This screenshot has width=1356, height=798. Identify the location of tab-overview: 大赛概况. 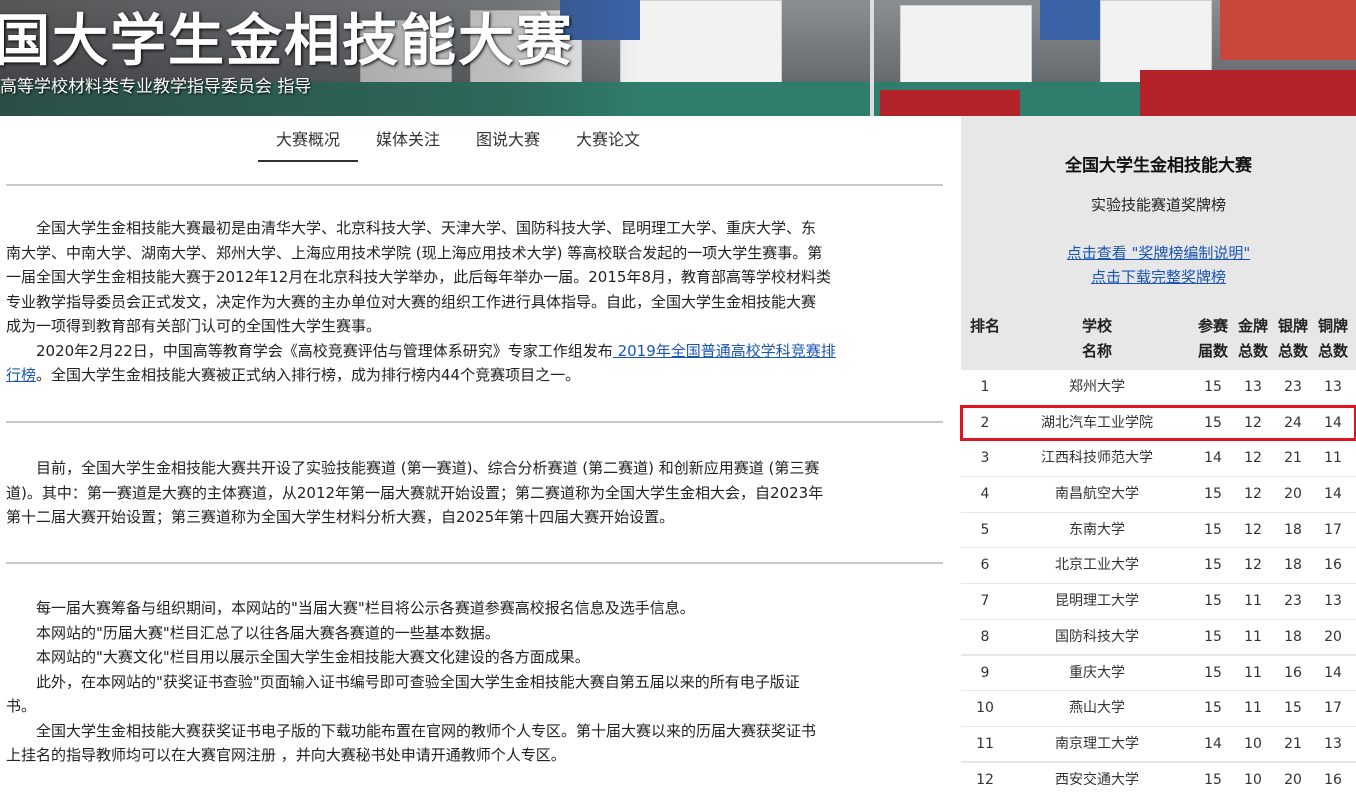
(308, 143).